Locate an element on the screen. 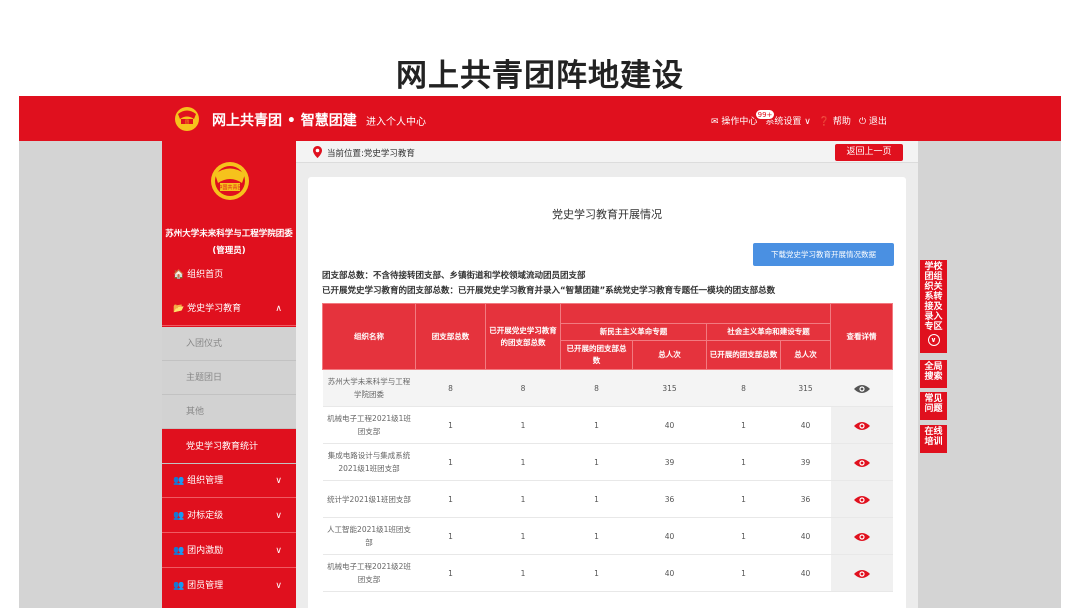 This screenshot has height=608, width=1080. cell-org-name: 统计学2021级1班团支部 is located at coordinates (369, 499).